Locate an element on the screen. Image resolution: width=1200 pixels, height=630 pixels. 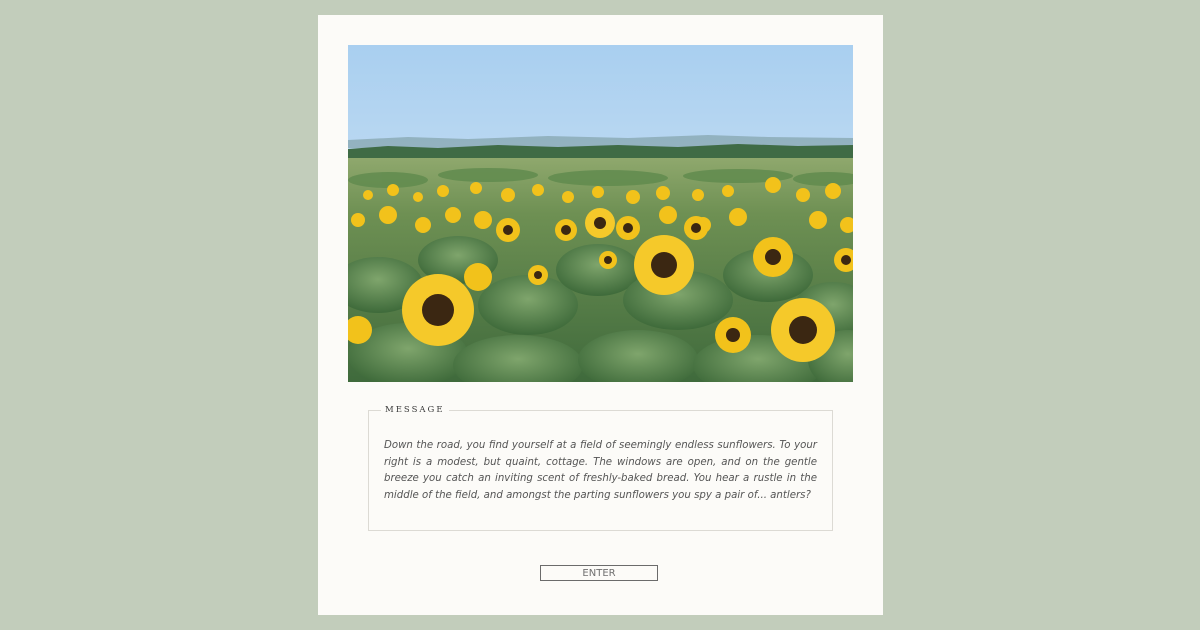
message-legend: MESSAGE is located at coordinates (415, 410).